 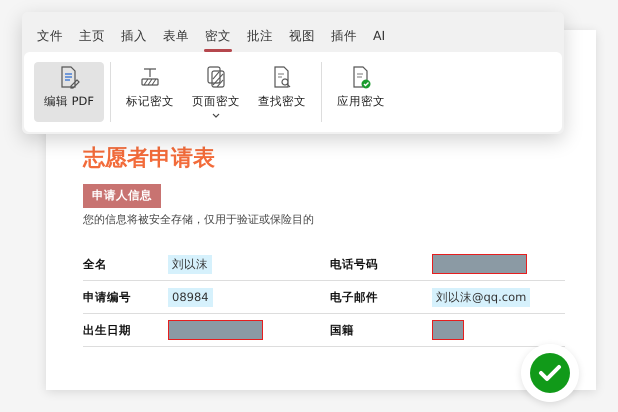 What do you see at coordinates (149, 159) in the screenshot?
I see `form-title: 志愿者申请表` at bounding box center [149, 159].